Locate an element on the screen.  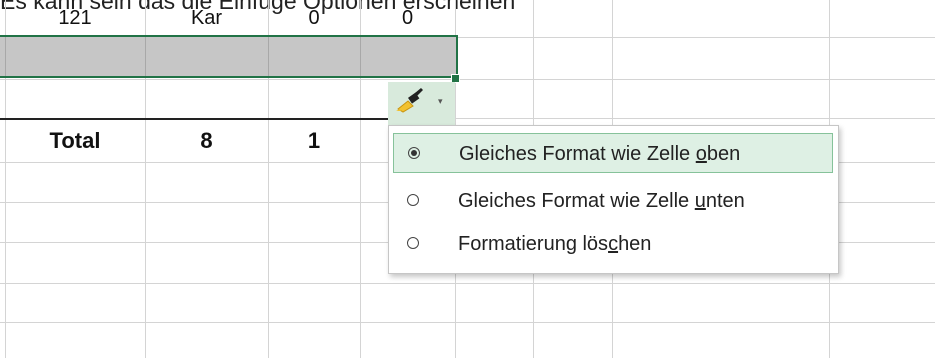
chevron-down-icon: ▾ is located at coordinates (440, 101).